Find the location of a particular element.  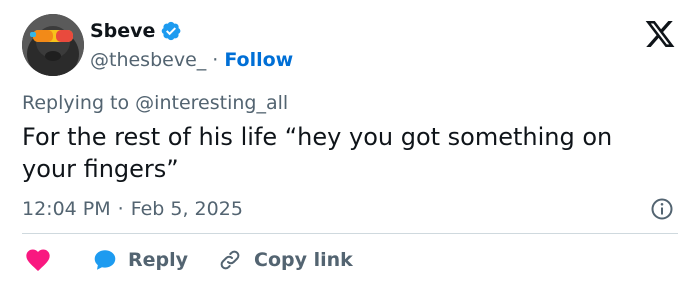

divider is located at coordinates (350, 233).